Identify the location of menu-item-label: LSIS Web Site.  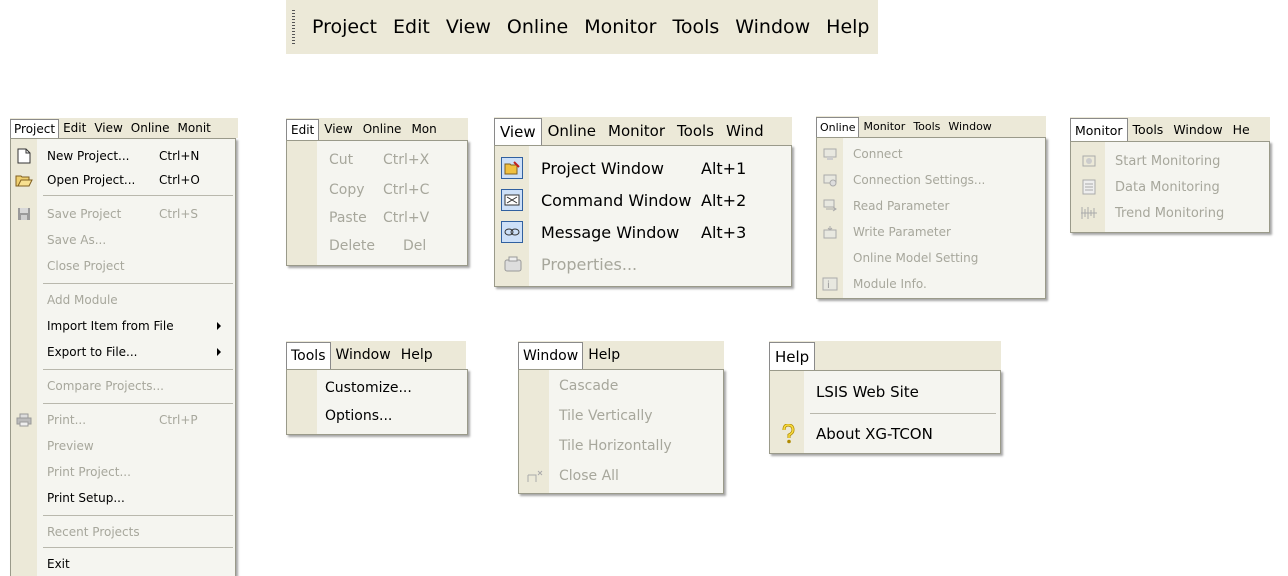
(867, 392).